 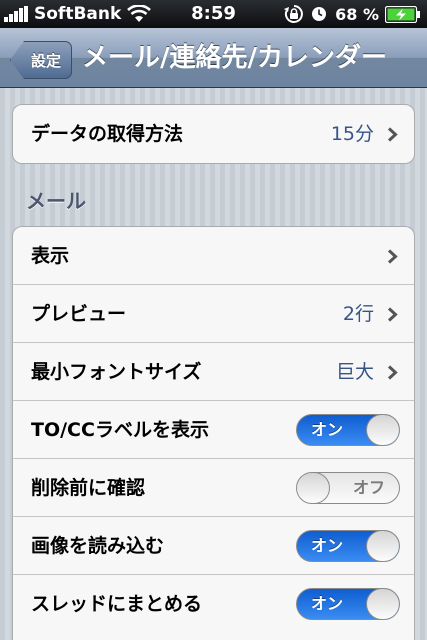 What do you see at coordinates (107, 134) in the screenshot?
I see `fetch-method-label: データの取得方法` at bounding box center [107, 134].